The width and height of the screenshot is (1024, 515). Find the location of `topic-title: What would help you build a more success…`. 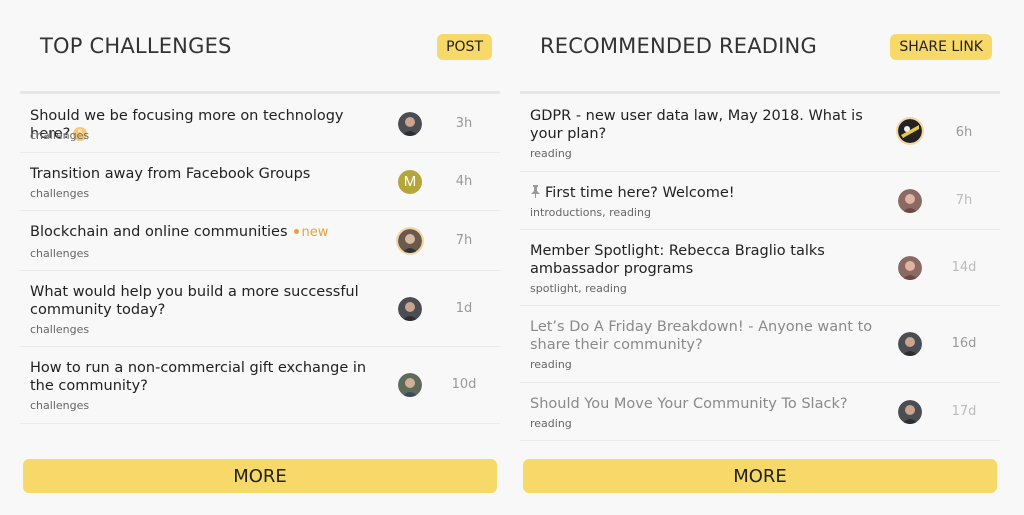

topic-title: What would help you build a more success… is located at coordinates (205, 301).